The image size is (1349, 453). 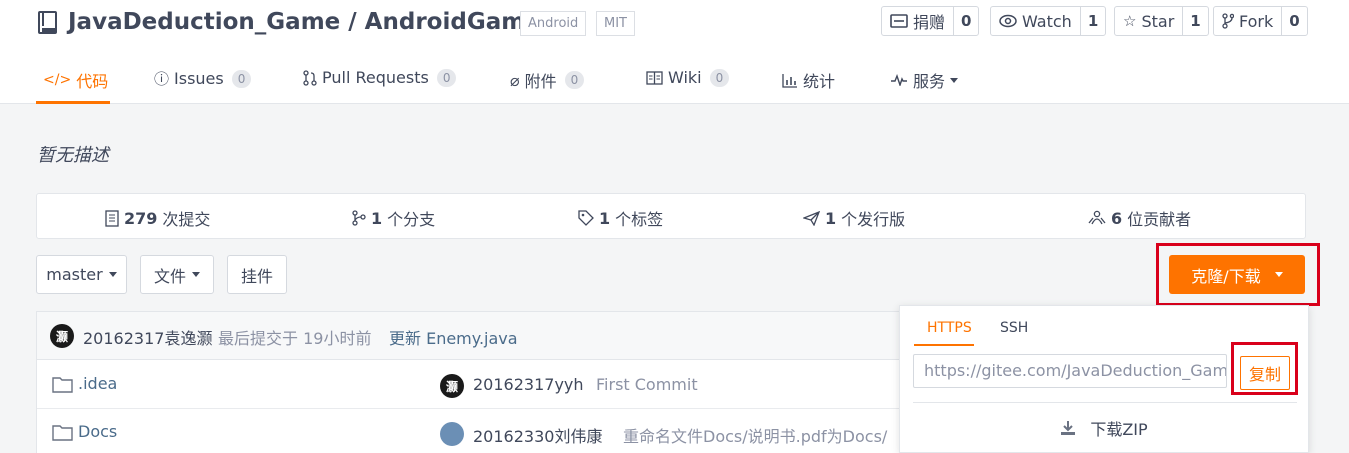 What do you see at coordinates (97, 383) in the screenshot?
I see `file-name: .idea` at bounding box center [97, 383].